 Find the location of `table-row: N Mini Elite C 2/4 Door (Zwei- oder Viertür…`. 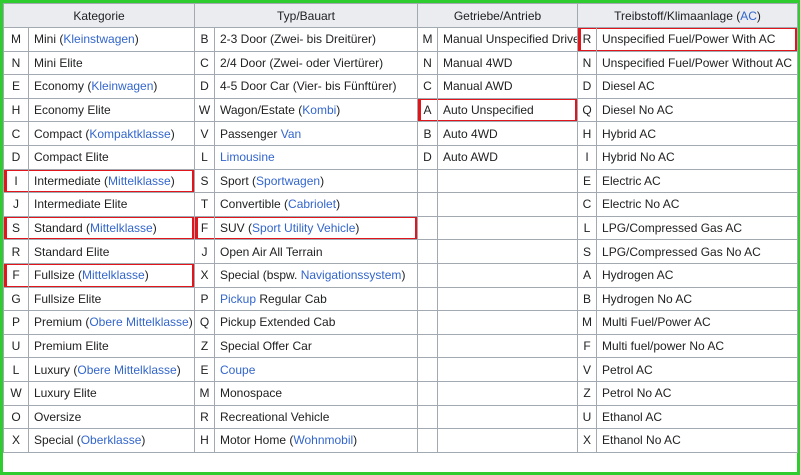

table-row: N Mini Elite C 2/4 Door (Zwei- oder Viertür… is located at coordinates (401, 63).